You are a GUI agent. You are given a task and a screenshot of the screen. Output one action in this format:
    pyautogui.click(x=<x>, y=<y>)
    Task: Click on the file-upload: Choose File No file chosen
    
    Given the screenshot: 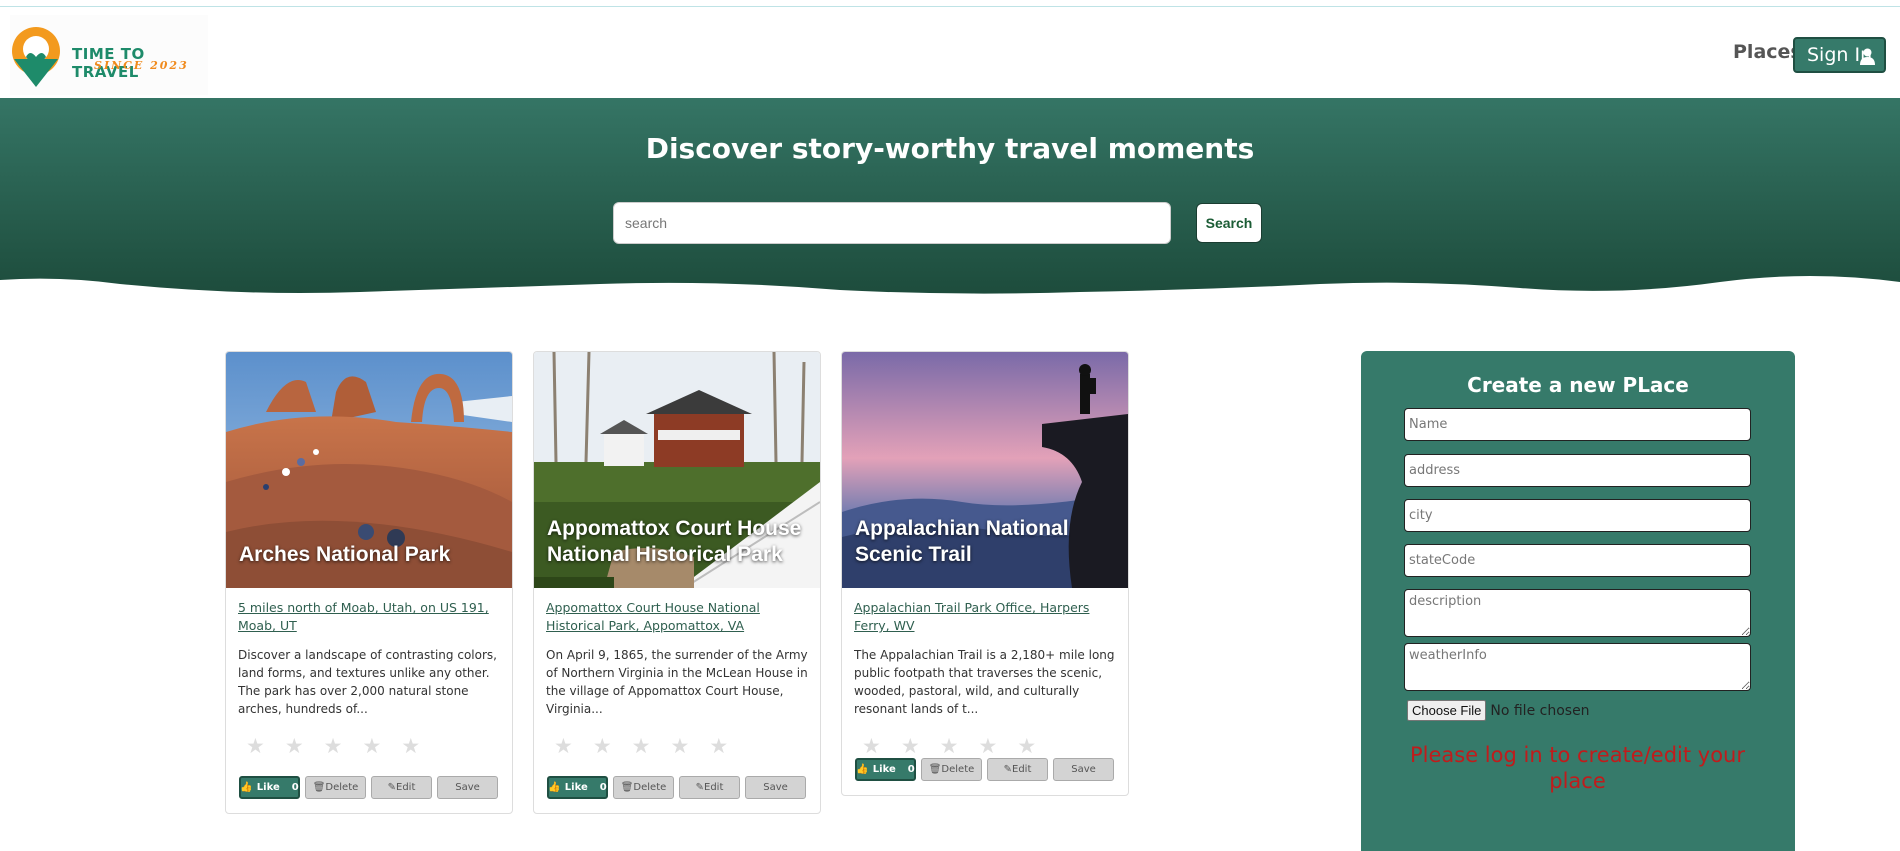 What is the action you would take?
    pyautogui.click(x=1498, y=710)
    